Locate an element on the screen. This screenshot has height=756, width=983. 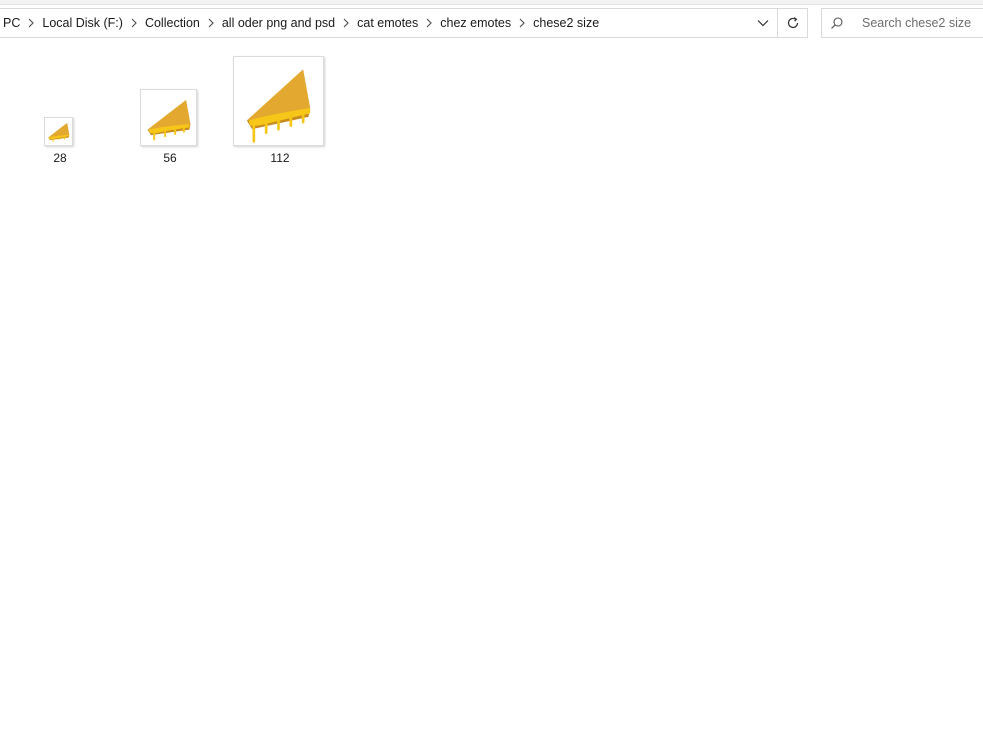
search-icon is located at coordinates (837, 23).